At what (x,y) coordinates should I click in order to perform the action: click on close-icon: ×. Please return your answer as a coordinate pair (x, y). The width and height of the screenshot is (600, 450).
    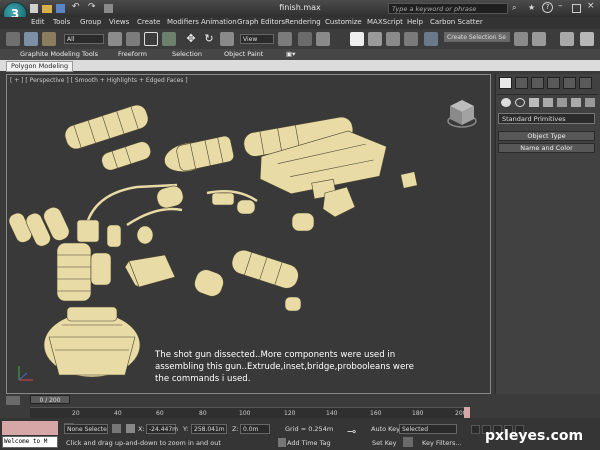
    Looking at the image, I should click on (591, 6).